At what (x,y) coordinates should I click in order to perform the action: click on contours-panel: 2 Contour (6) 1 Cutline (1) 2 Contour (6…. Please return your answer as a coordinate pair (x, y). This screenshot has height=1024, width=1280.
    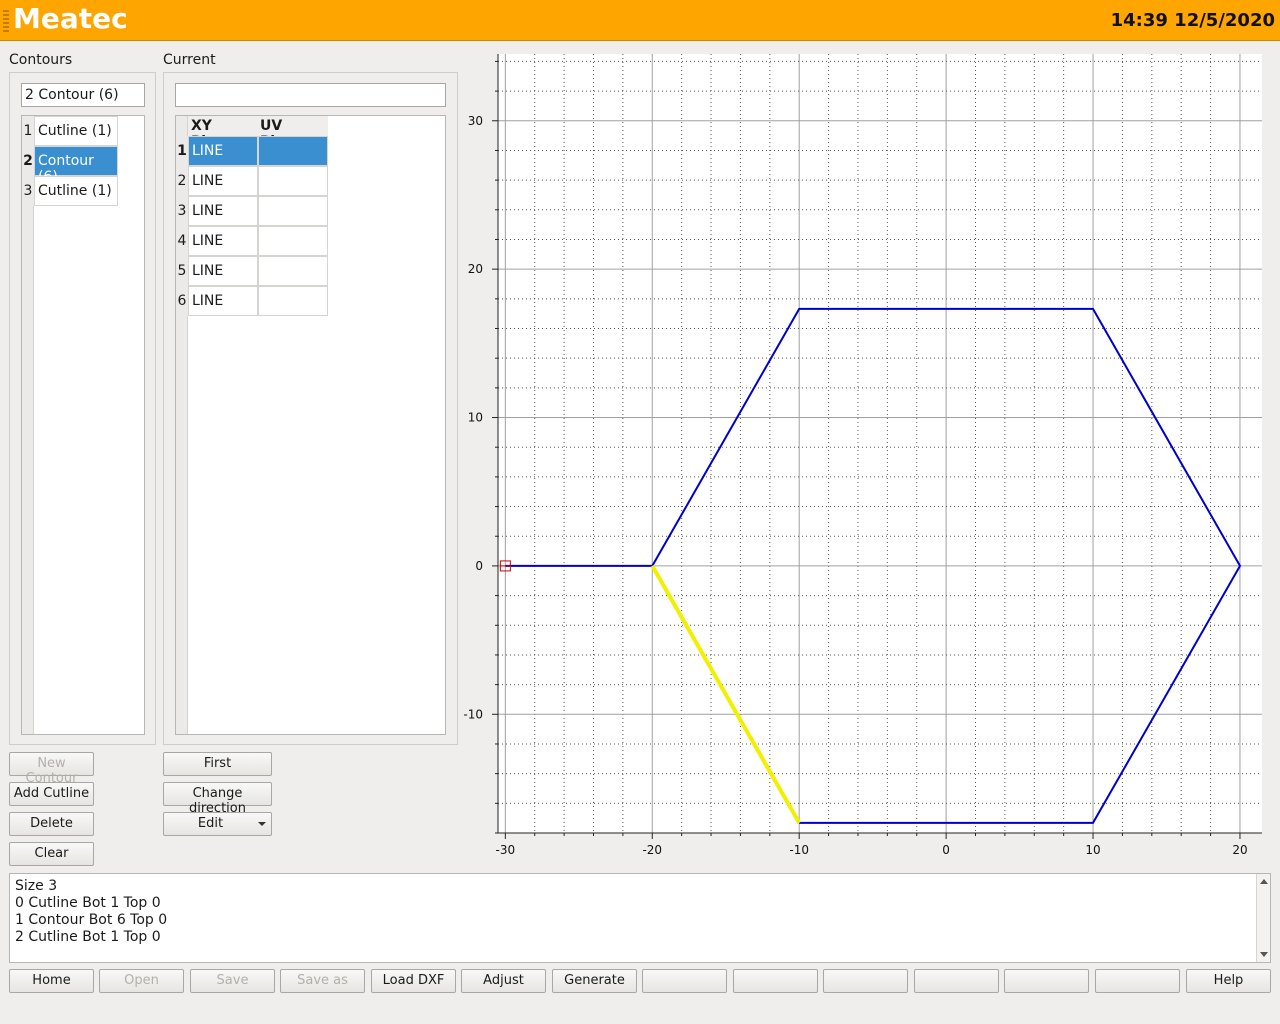
    Looking at the image, I should click on (82, 408).